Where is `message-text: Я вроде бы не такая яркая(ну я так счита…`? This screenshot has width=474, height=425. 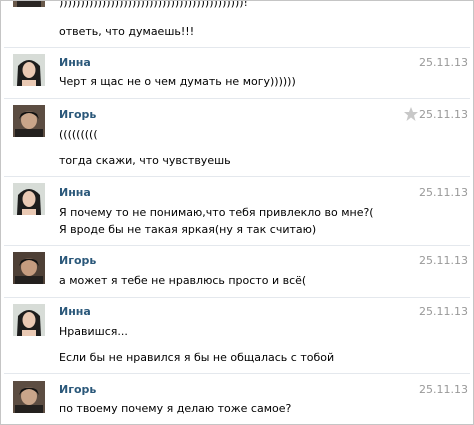
message-text: Я вроде бы не такая яркая(ну я так счита… is located at coordinates (188, 229).